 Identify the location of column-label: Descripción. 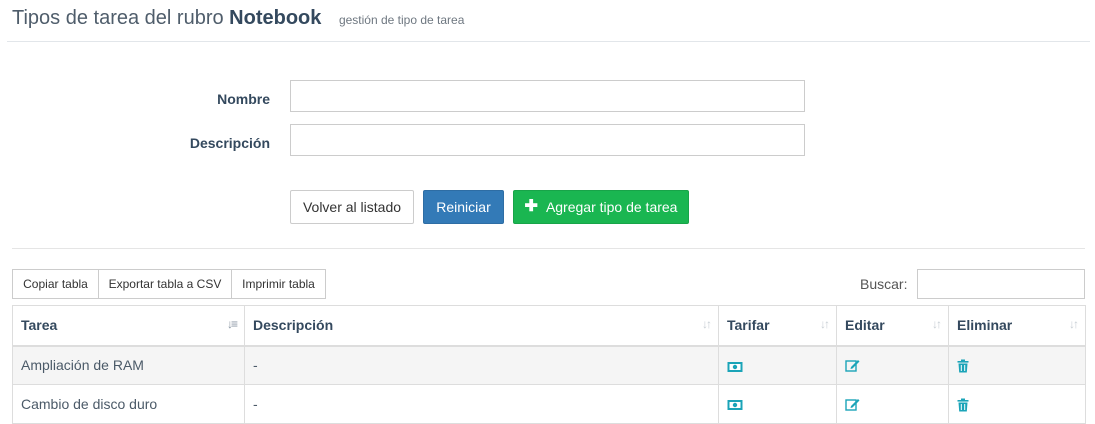
(293, 325).